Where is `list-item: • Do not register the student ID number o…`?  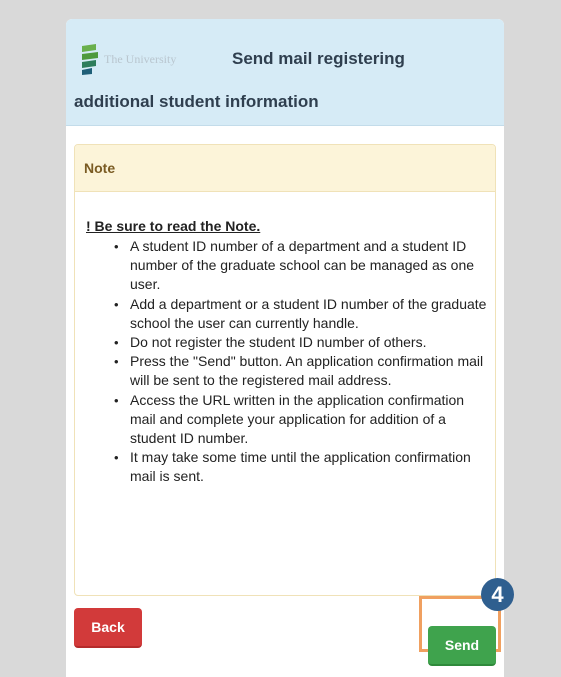 list-item: • Do not register the student ID number o… is located at coordinates (303, 342).